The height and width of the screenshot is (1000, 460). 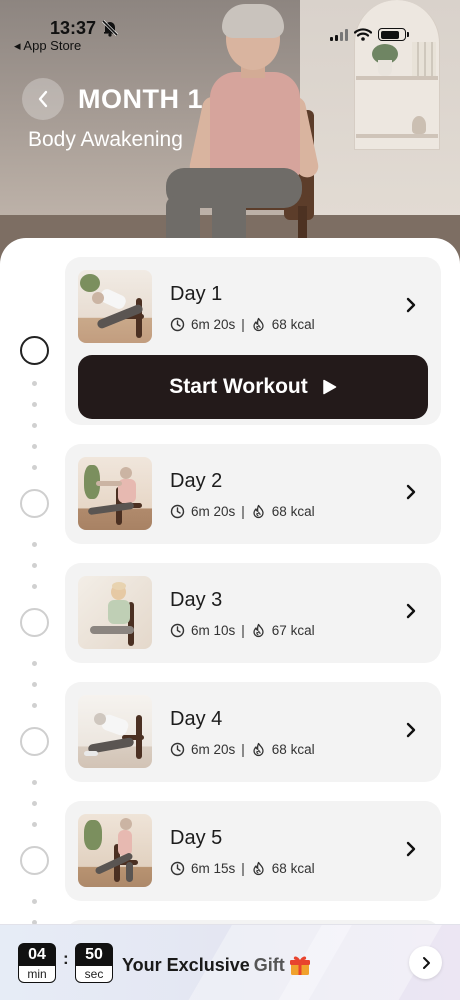 What do you see at coordinates (269, 964) in the screenshot?
I see `promo-text-soft: Gift` at bounding box center [269, 964].